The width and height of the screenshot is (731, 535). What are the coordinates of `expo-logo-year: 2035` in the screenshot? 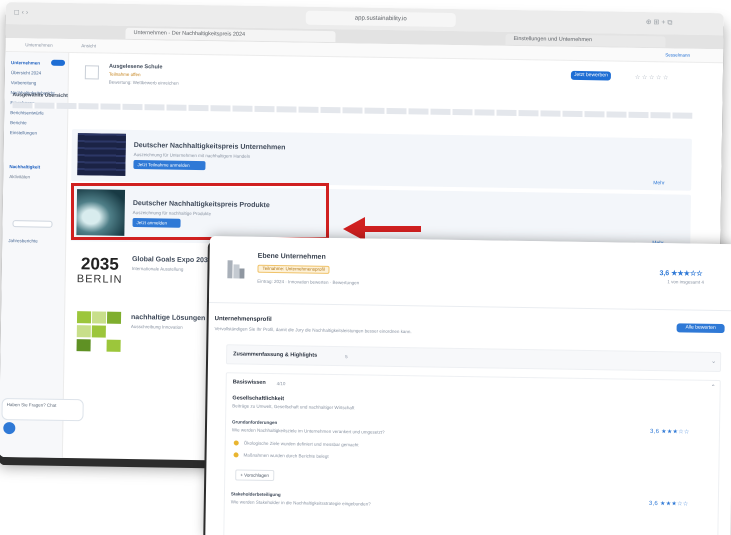 It's located at (99, 264).